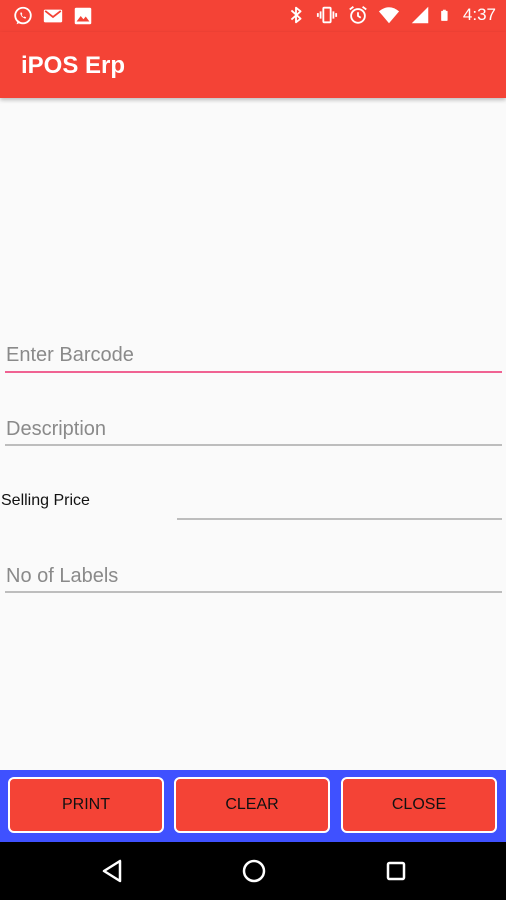 The width and height of the screenshot is (506, 900). I want to click on action-button-bar: PRINT CLEAR CLOSE, so click(253, 806).